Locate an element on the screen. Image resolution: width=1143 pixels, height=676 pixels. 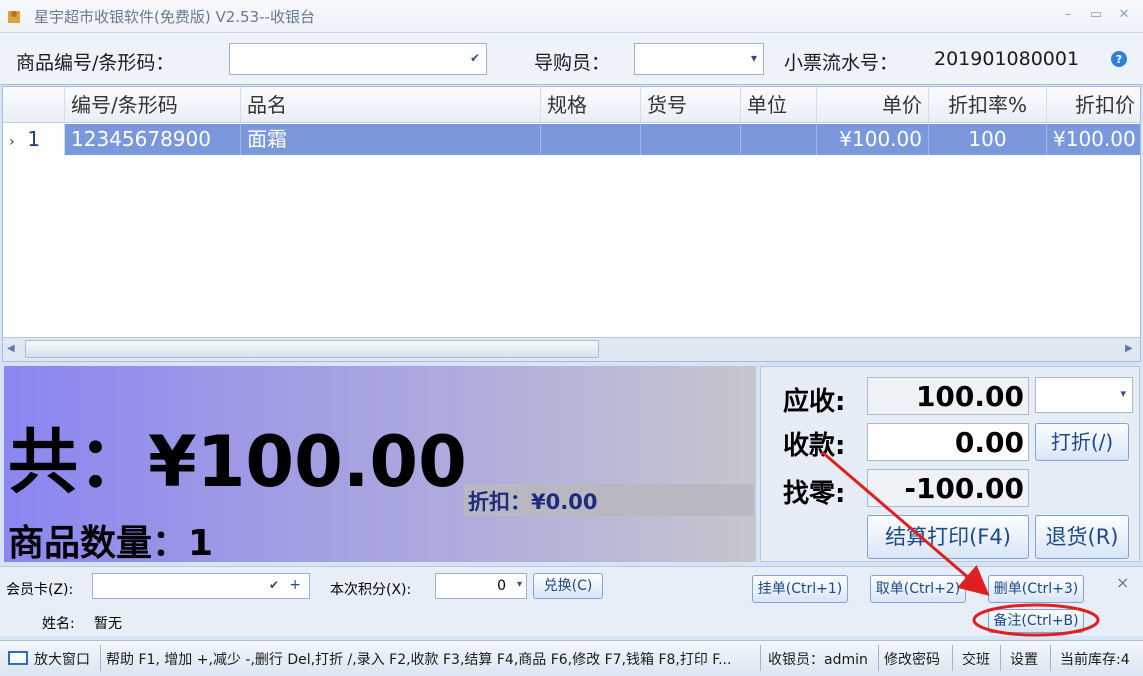
cell-price: ¥100.00 is located at coordinates (873, 139).